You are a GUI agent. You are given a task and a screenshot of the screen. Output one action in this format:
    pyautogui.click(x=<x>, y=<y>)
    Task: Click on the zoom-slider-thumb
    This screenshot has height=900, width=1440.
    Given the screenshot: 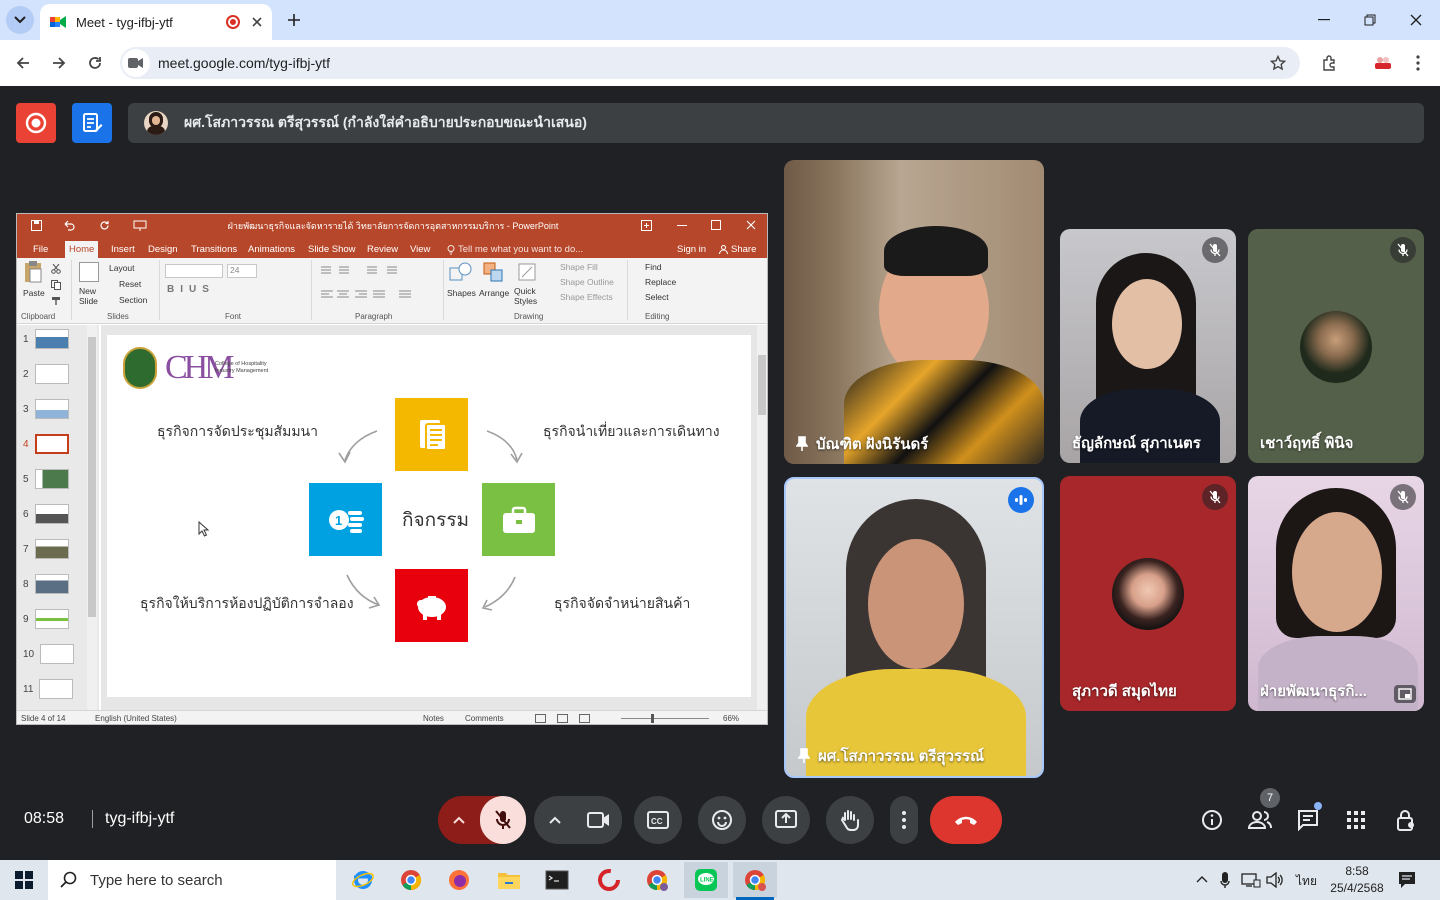 What is the action you would take?
    pyautogui.click(x=652, y=718)
    